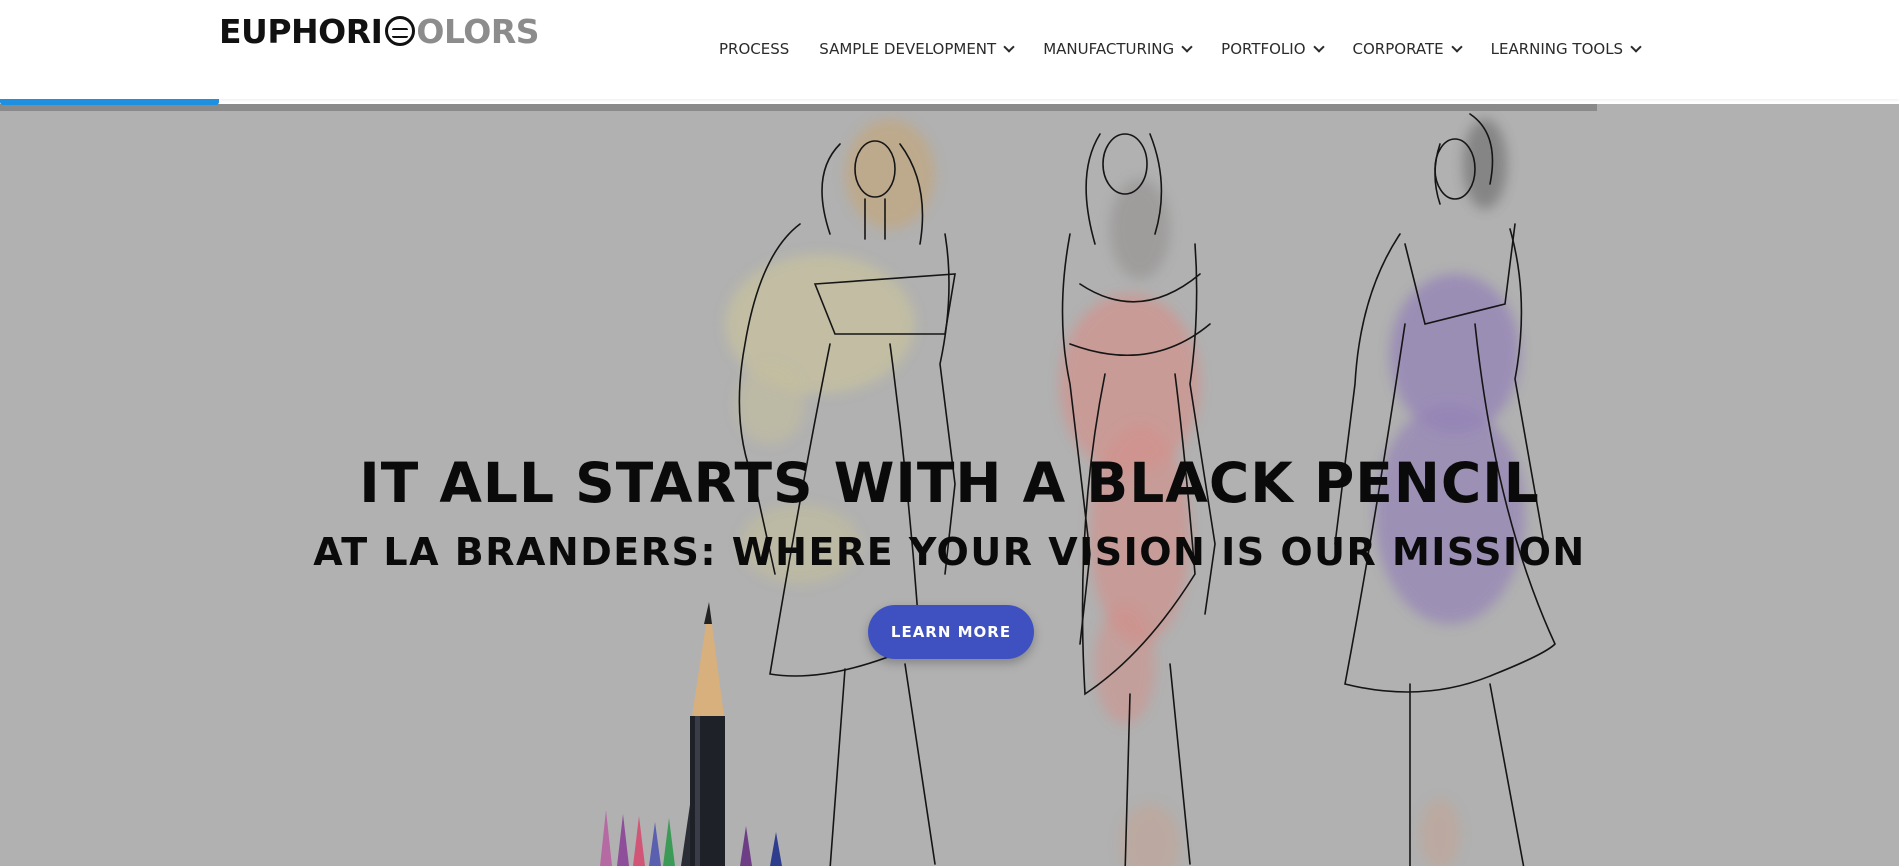 Image resolution: width=1899 pixels, height=866 pixels. I want to click on nav-item-corporate: CORPORATE, so click(1407, 49).